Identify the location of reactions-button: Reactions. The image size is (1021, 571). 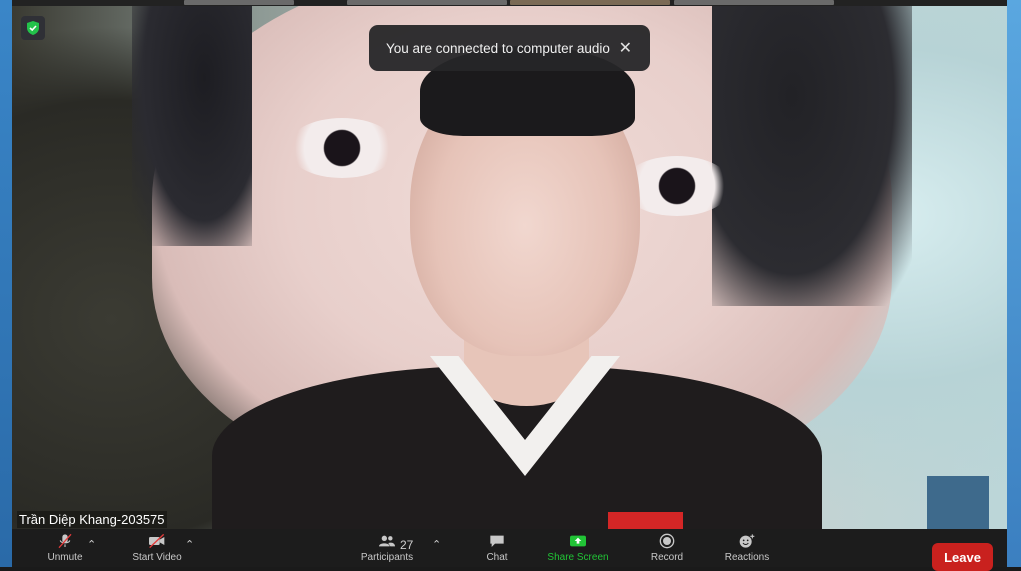
(747, 548).